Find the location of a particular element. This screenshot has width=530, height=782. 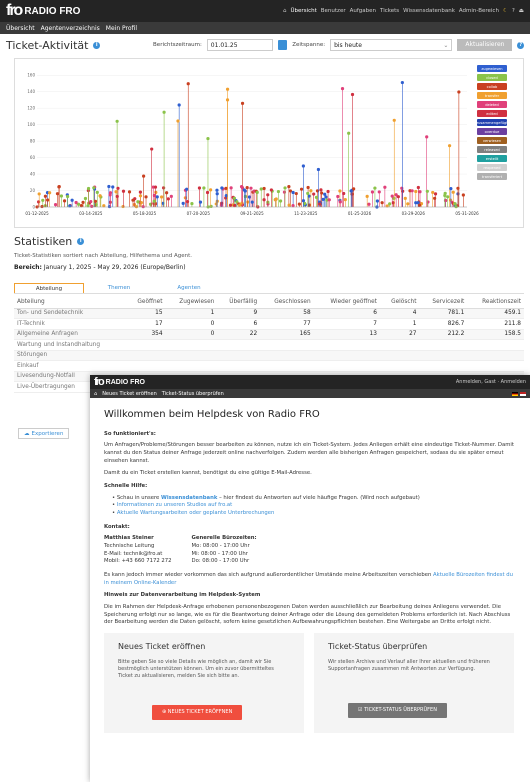

cloud-icon: ☁ is located at coordinates (27, 433).